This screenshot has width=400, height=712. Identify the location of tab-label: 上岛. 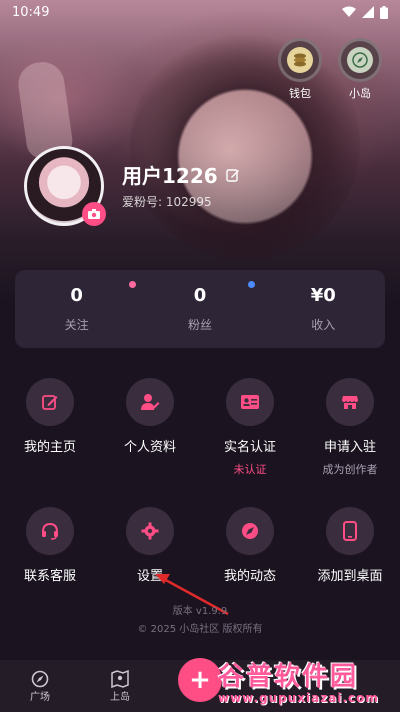
(120, 697).